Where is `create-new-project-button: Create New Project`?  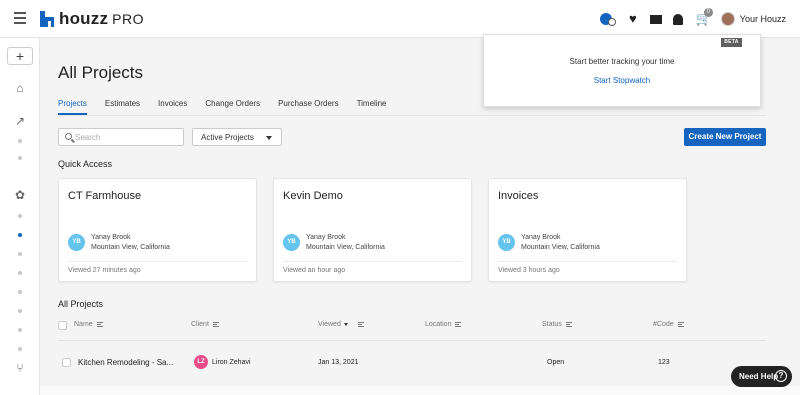
create-new-project-button: Create New Project is located at coordinates (725, 137).